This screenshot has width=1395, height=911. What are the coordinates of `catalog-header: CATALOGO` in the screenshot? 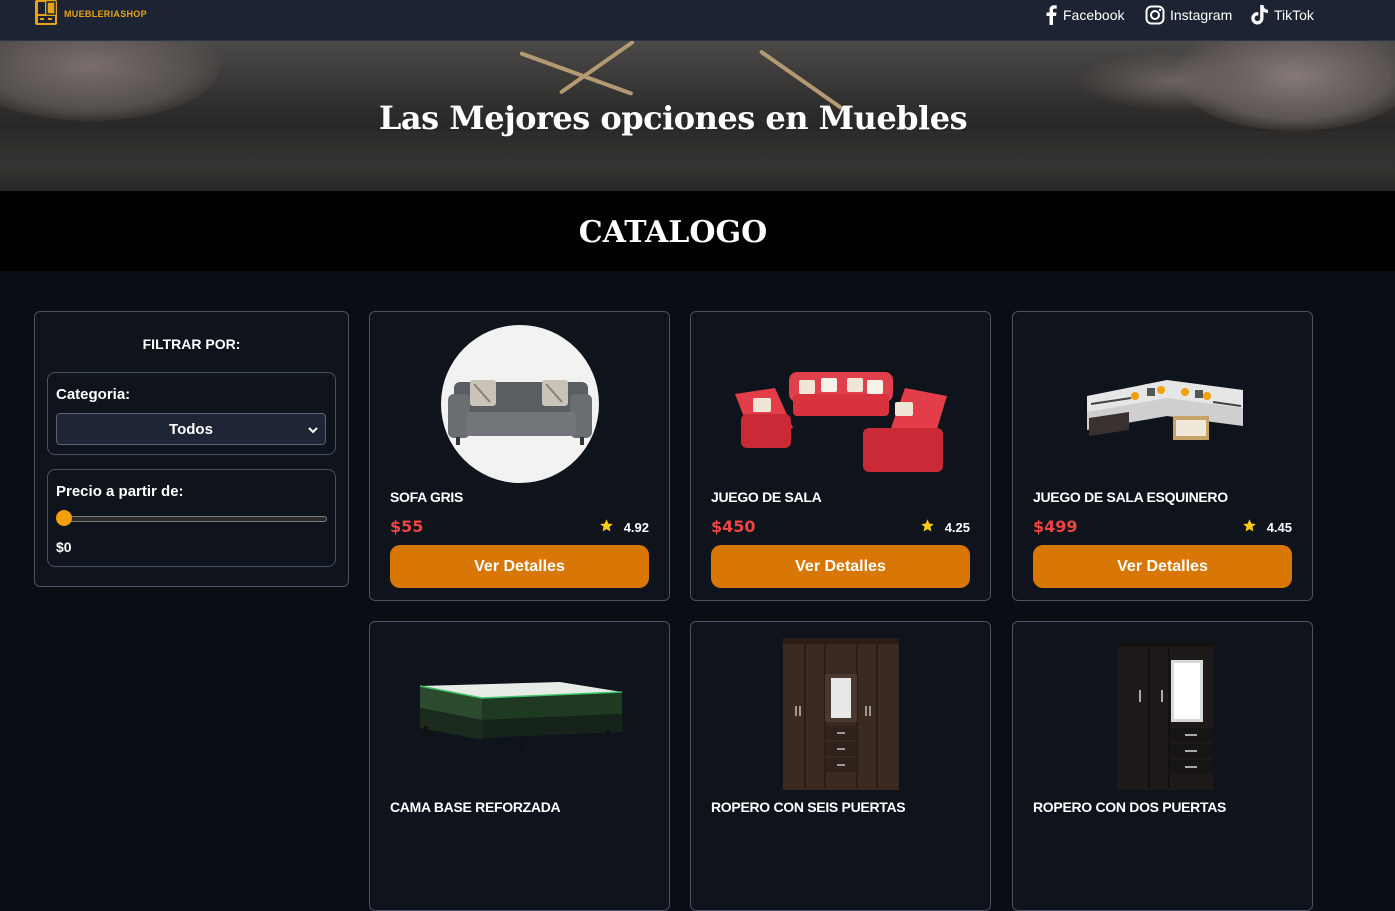 It's located at (697, 231).